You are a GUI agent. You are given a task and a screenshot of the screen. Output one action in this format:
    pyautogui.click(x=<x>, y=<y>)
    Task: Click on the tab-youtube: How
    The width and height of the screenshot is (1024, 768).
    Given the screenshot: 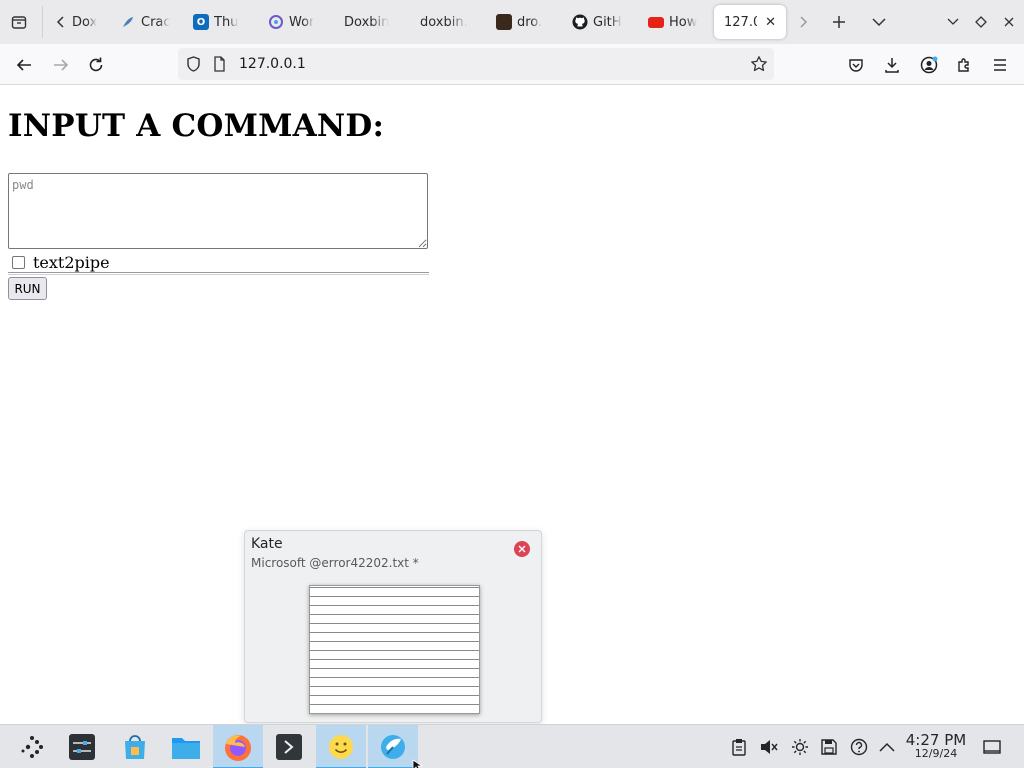 What is the action you would take?
    pyautogui.click(x=674, y=22)
    